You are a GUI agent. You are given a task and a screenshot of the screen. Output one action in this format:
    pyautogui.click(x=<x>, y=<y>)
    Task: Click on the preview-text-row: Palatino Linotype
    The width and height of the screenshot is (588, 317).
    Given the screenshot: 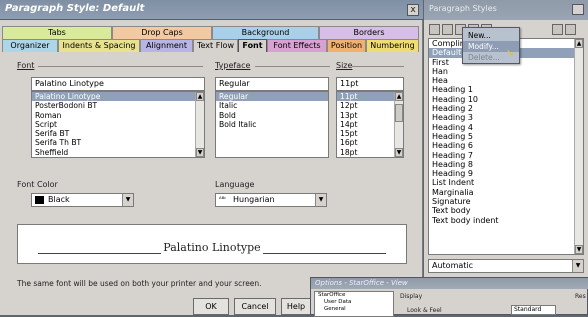 What is the action you would take?
    pyautogui.click(x=212, y=247)
    